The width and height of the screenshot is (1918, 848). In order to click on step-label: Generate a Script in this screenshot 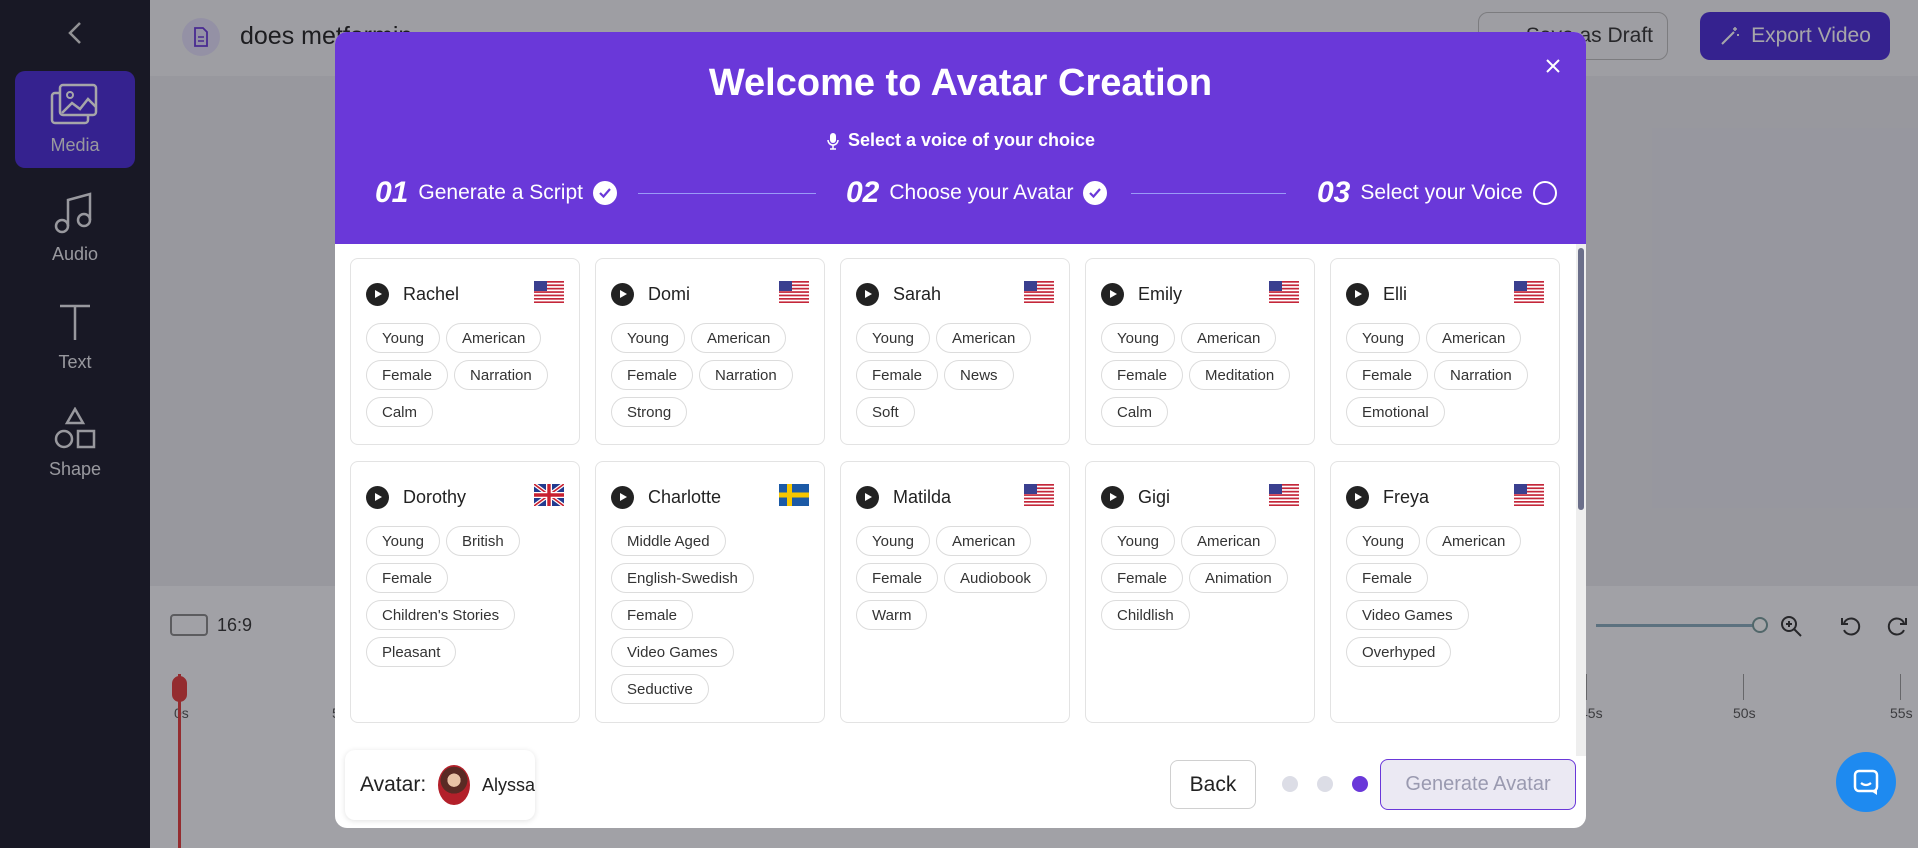, I will do `click(500, 192)`.